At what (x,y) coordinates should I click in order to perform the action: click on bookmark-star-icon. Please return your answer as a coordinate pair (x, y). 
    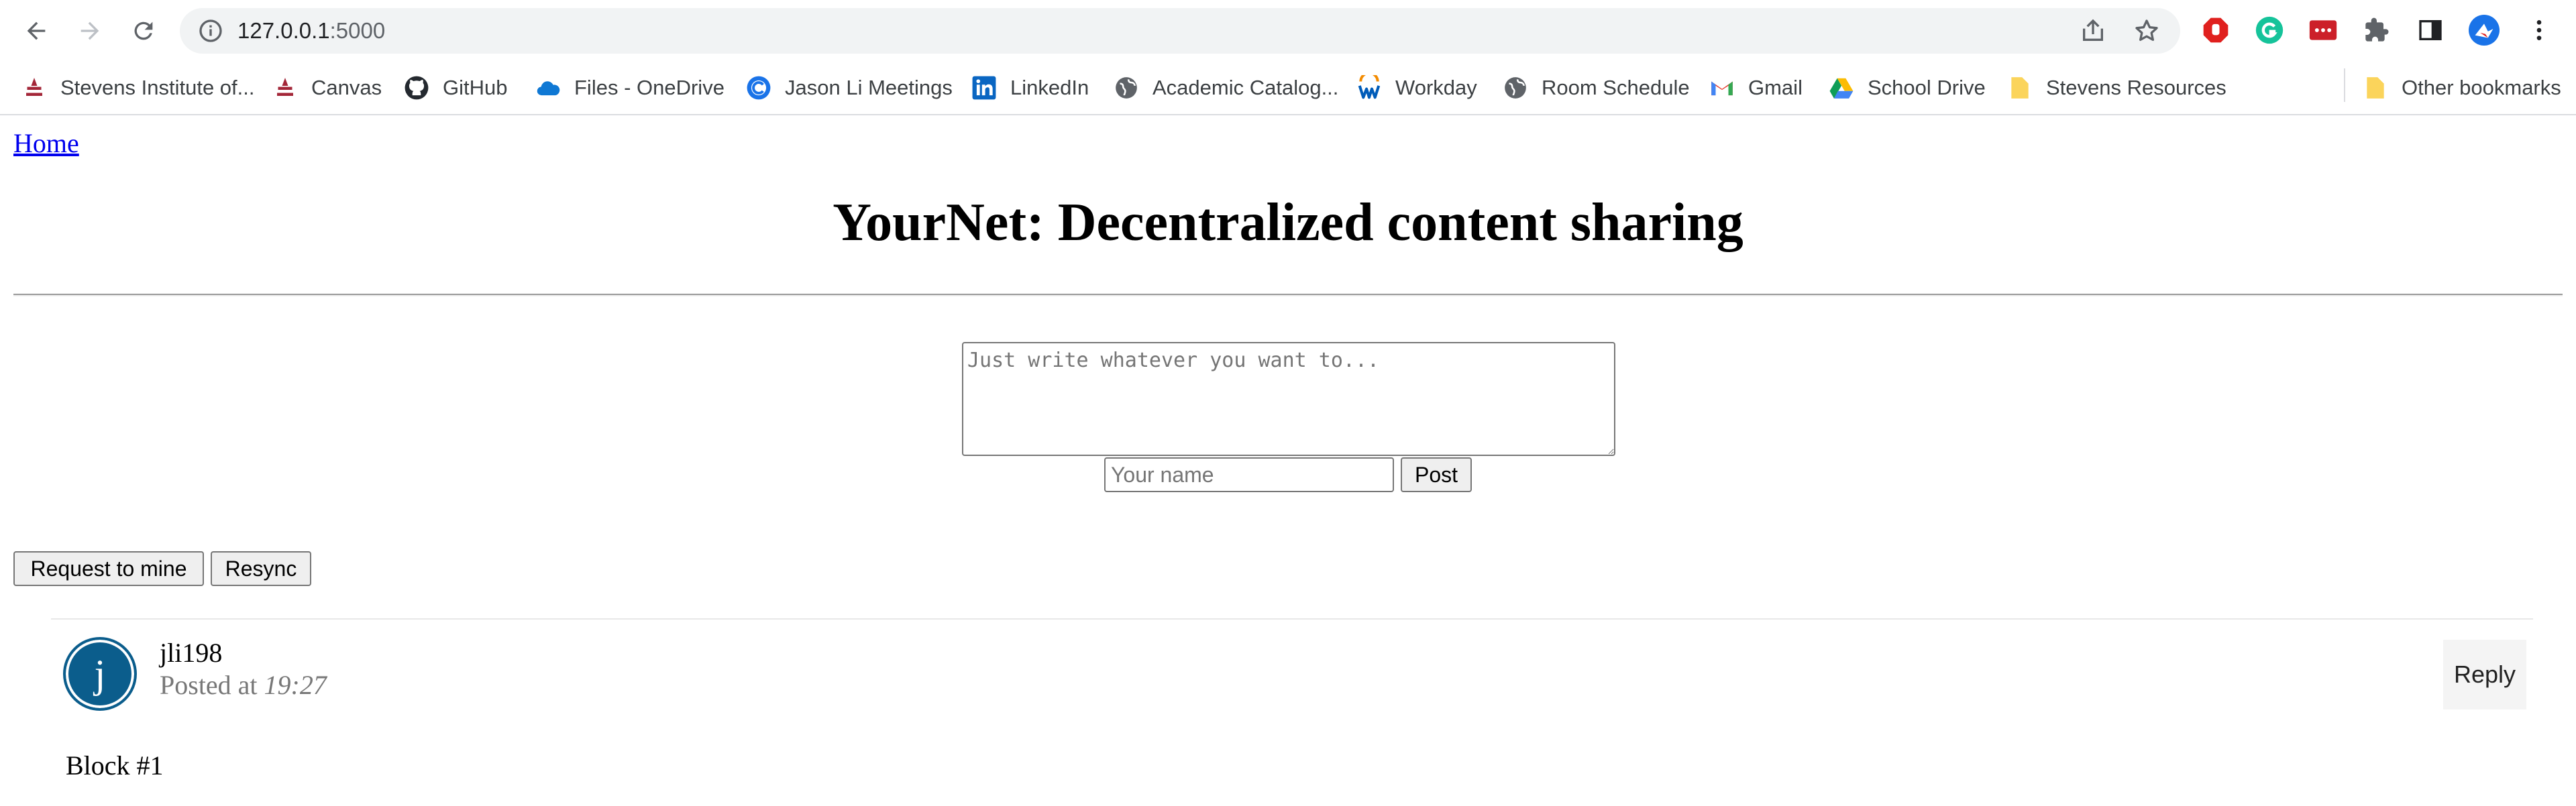
    Looking at the image, I should click on (2146, 30).